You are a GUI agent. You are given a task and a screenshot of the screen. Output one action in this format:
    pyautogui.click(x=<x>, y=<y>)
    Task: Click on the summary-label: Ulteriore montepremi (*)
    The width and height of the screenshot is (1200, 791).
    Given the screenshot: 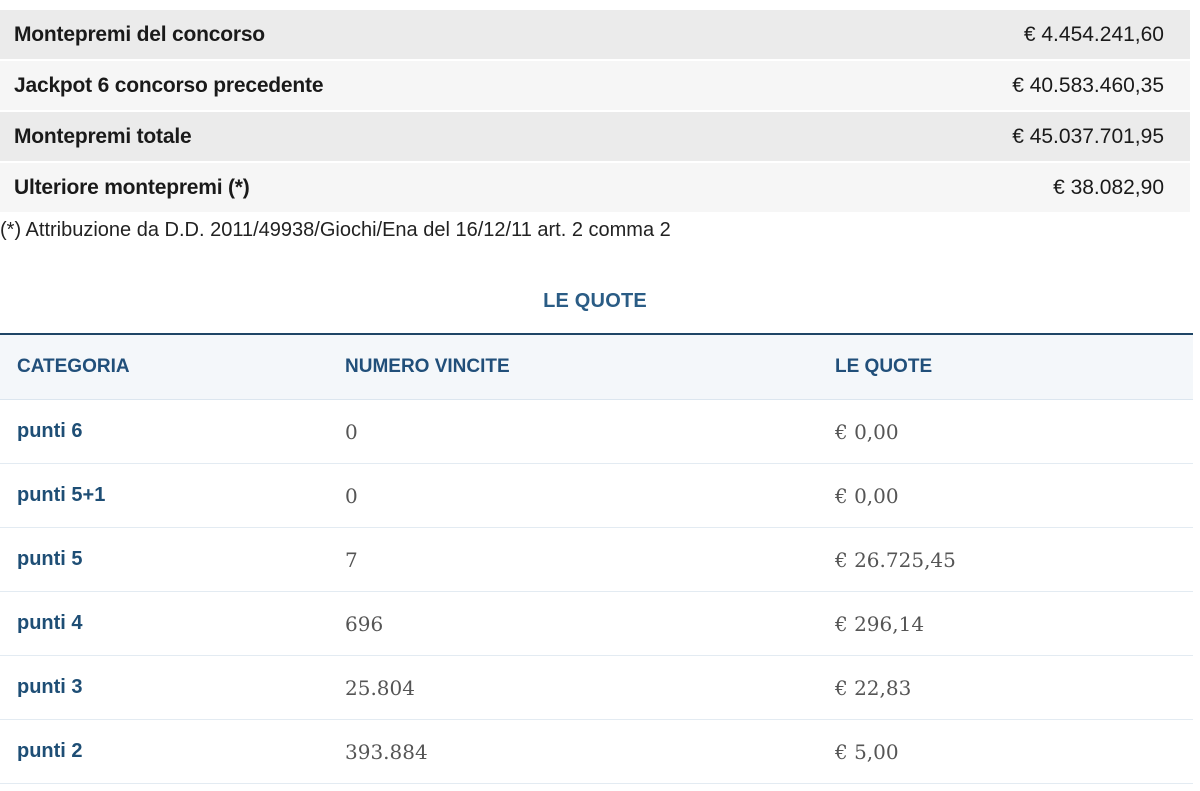 What is the action you would take?
    pyautogui.click(x=132, y=187)
    